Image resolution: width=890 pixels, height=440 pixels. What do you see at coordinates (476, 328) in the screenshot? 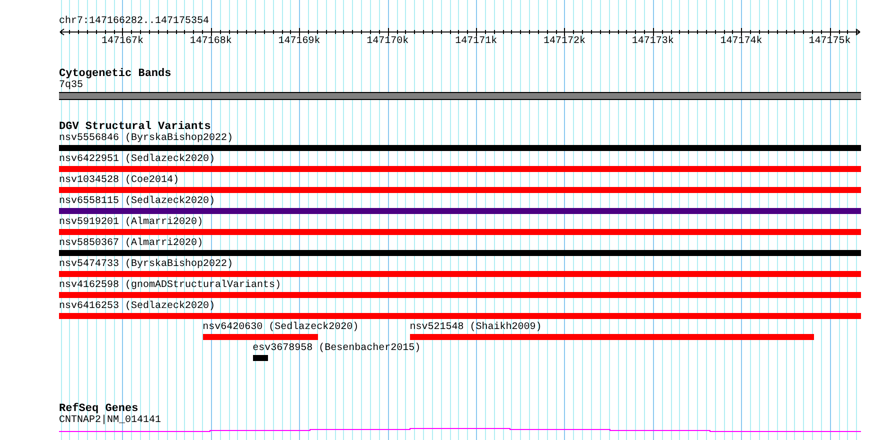
I see `variant-label: nsv521548 (Shaikh2009)` at bounding box center [476, 328].